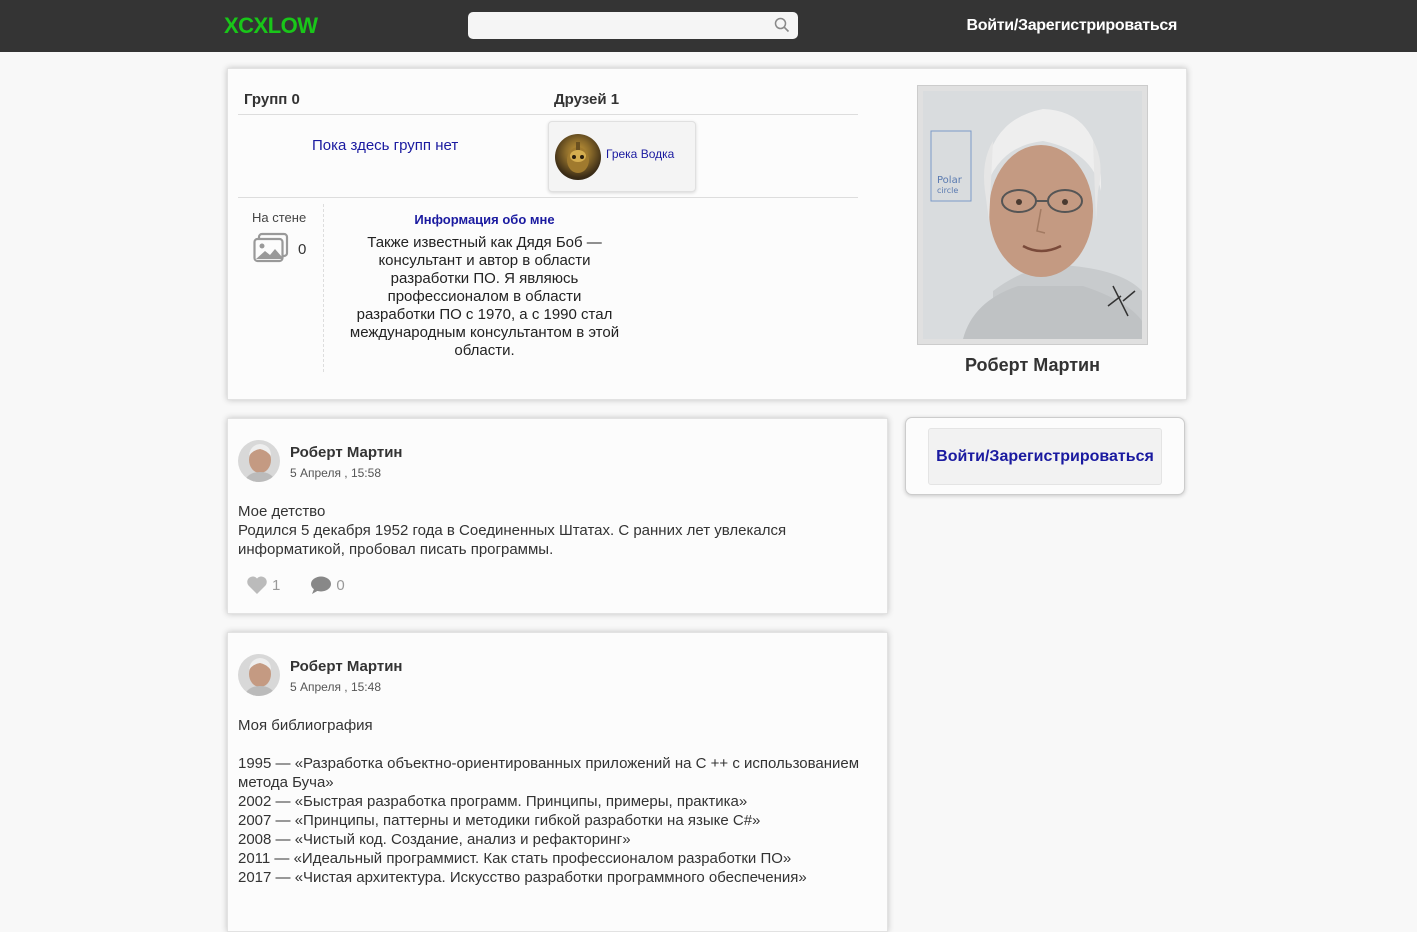 The height and width of the screenshot is (932, 1417). I want to click on profile-name: Роберт Мартин, so click(1032, 365).